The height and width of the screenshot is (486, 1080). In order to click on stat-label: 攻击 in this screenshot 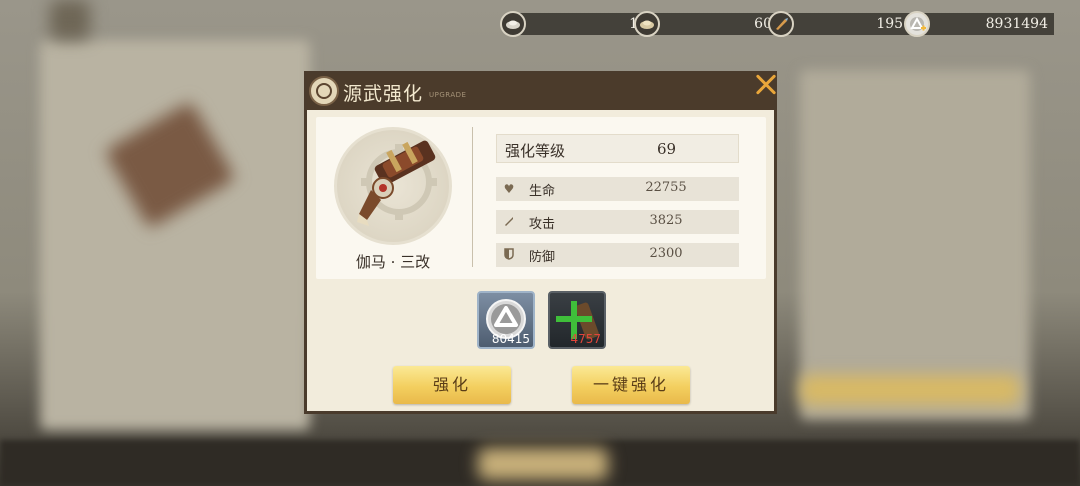, I will do `click(542, 224)`.